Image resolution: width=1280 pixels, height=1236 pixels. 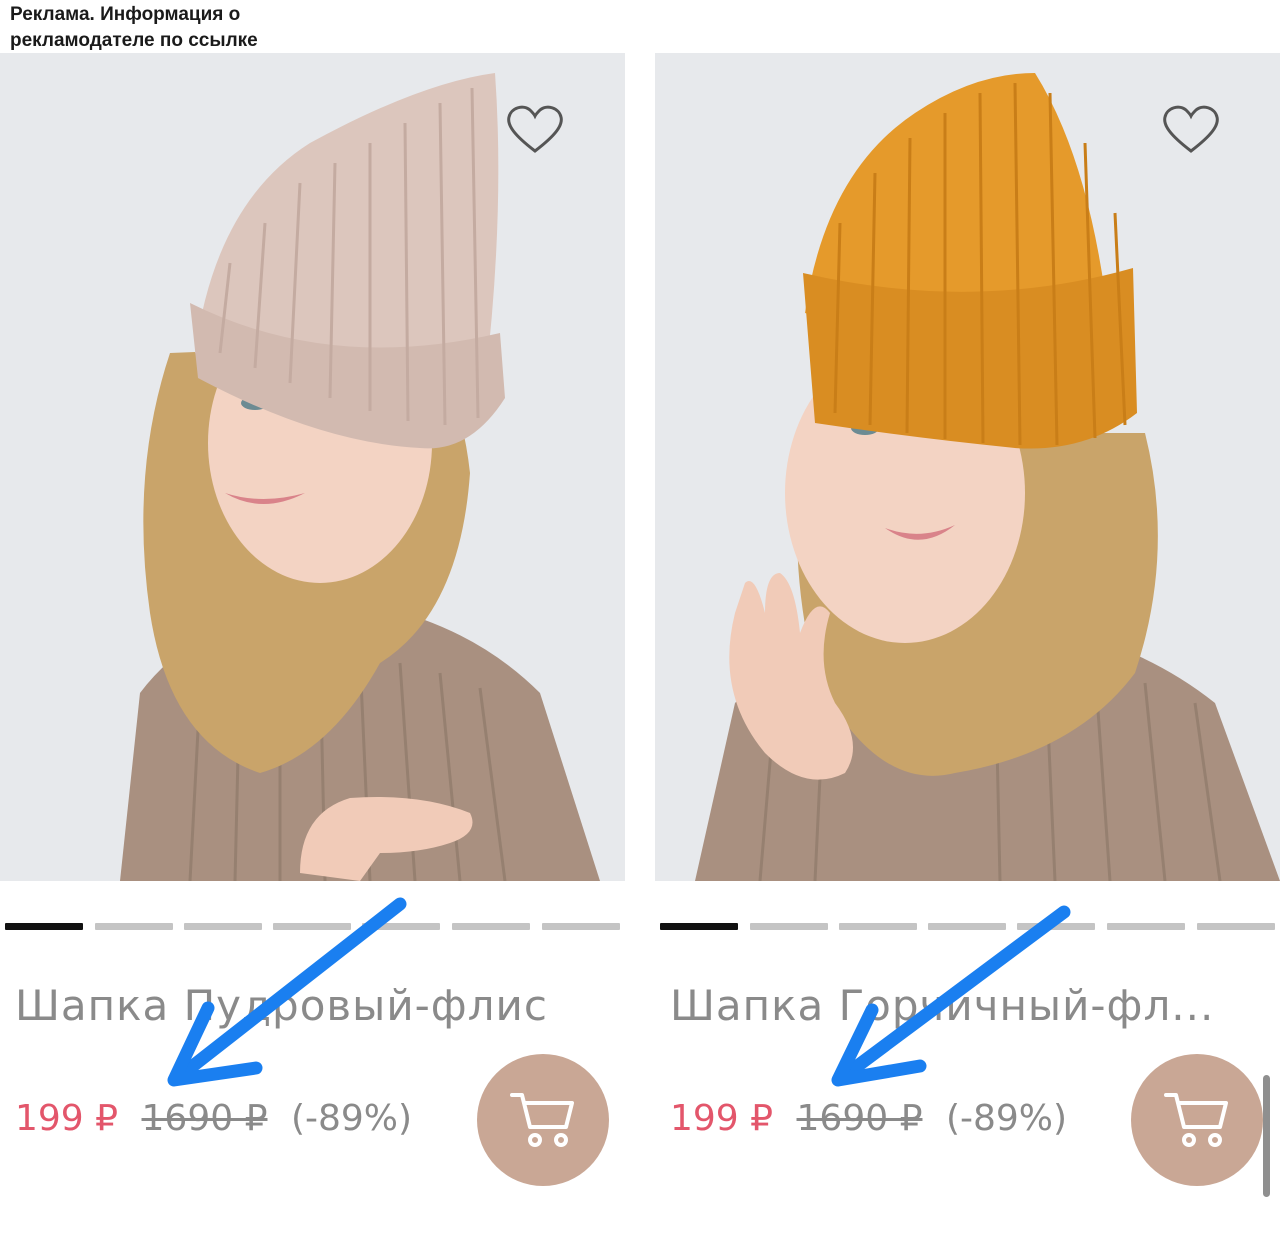 What do you see at coordinates (125, 14) in the screenshot?
I see `ad-disclaimer-line-1: Реклама. Информация о` at bounding box center [125, 14].